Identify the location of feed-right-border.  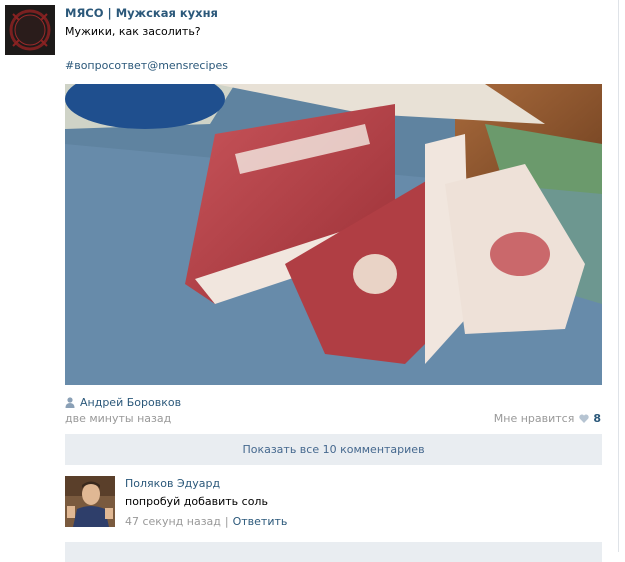
(618, 276).